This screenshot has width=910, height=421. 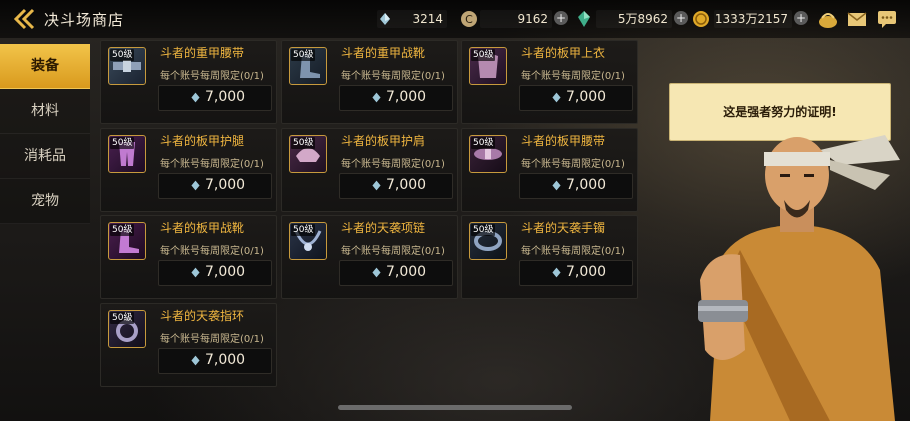 I want to click on shop-item-card: 50级 斗者的板甲上衣 每个账号每周限定(0/1) 7,000, so click(x=549, y=82).